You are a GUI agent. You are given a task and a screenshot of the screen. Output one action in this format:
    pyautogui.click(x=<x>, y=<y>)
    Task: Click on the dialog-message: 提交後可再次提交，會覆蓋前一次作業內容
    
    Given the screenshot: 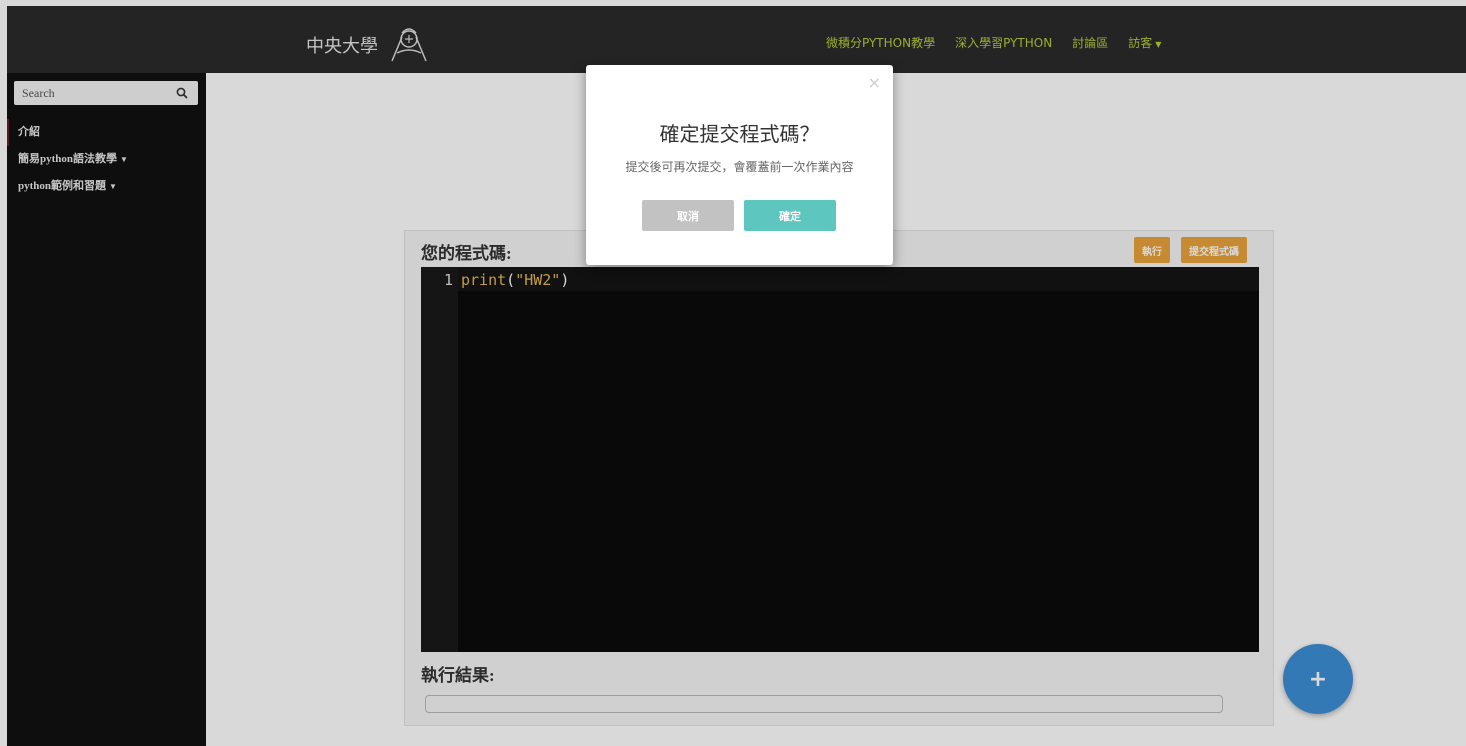 What is the action you would take?
    pyautogui.click(x=739, y=167)
    